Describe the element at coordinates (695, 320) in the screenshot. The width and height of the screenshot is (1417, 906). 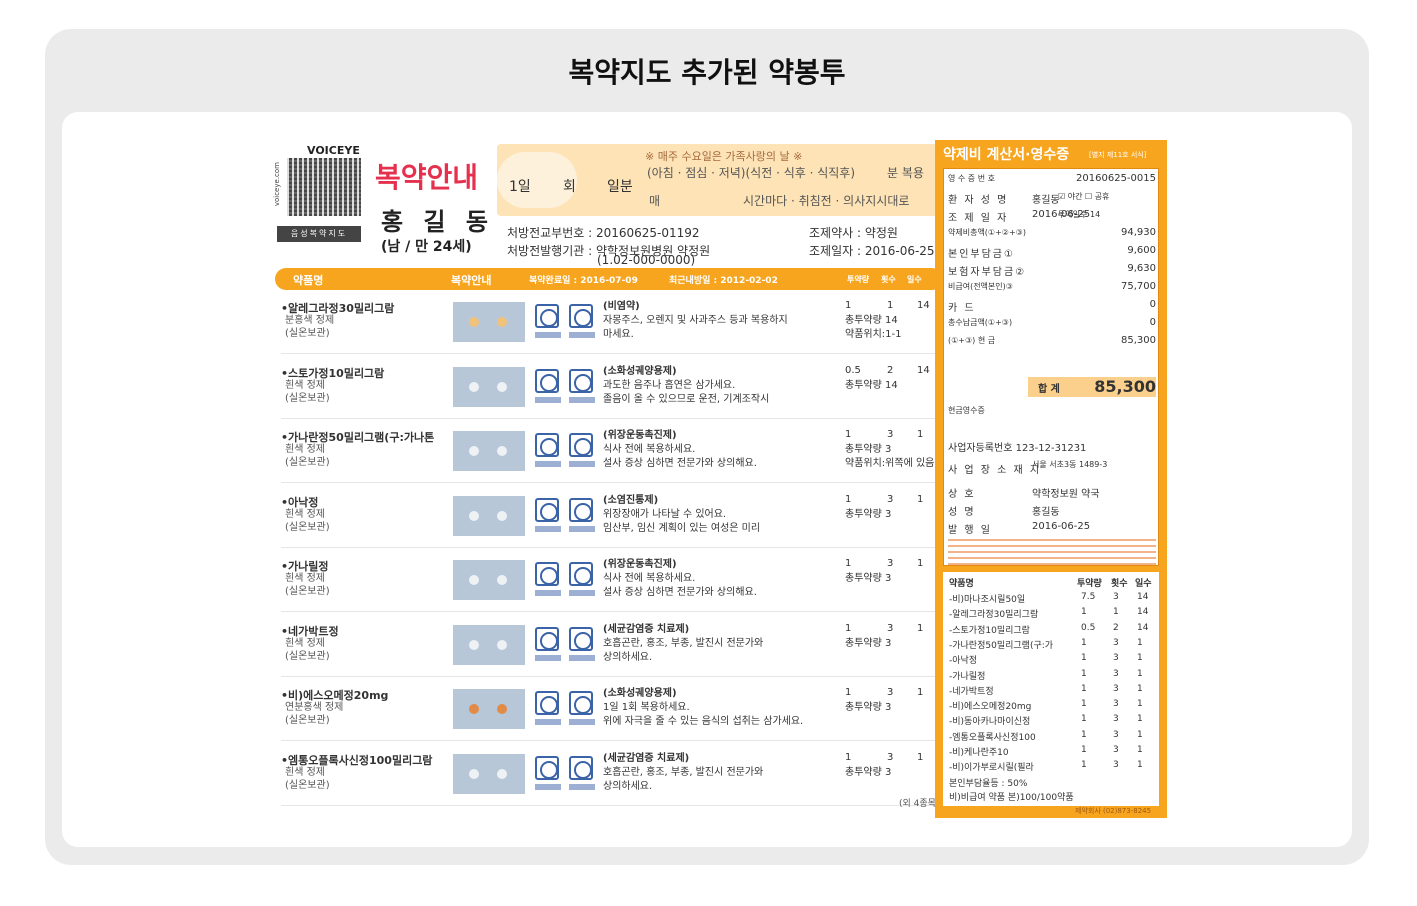
I see `drug-guide: (비염약) 자몽주스, 오렌지 및 사과주스 등과 복용하지 마세요.` at that location.